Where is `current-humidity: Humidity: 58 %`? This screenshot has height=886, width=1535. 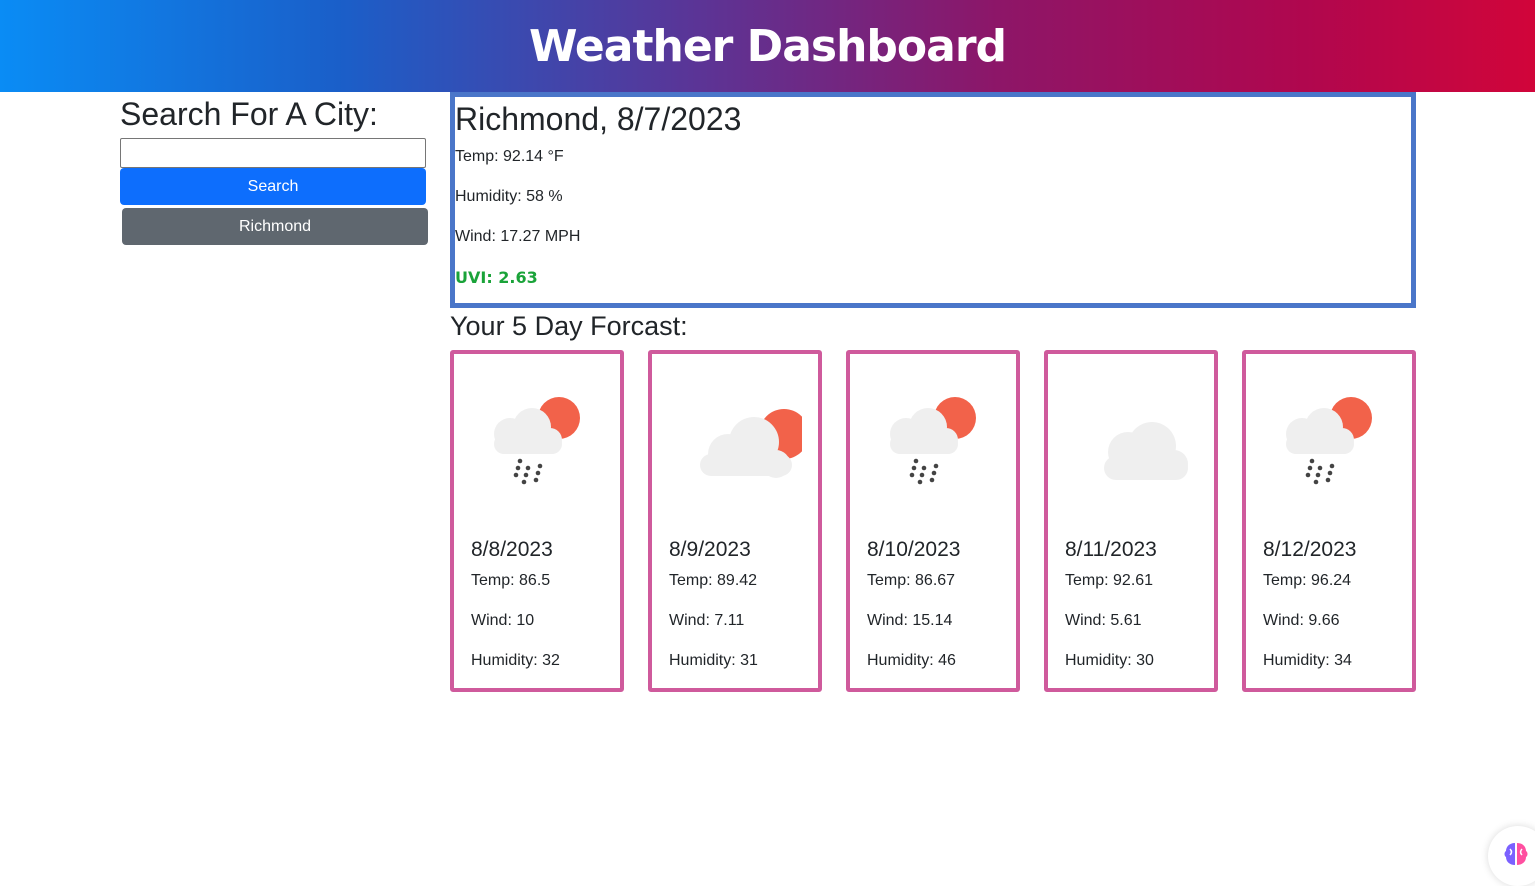
current-humidity: Humidity: 58 % is located at coordinates (509, 196).